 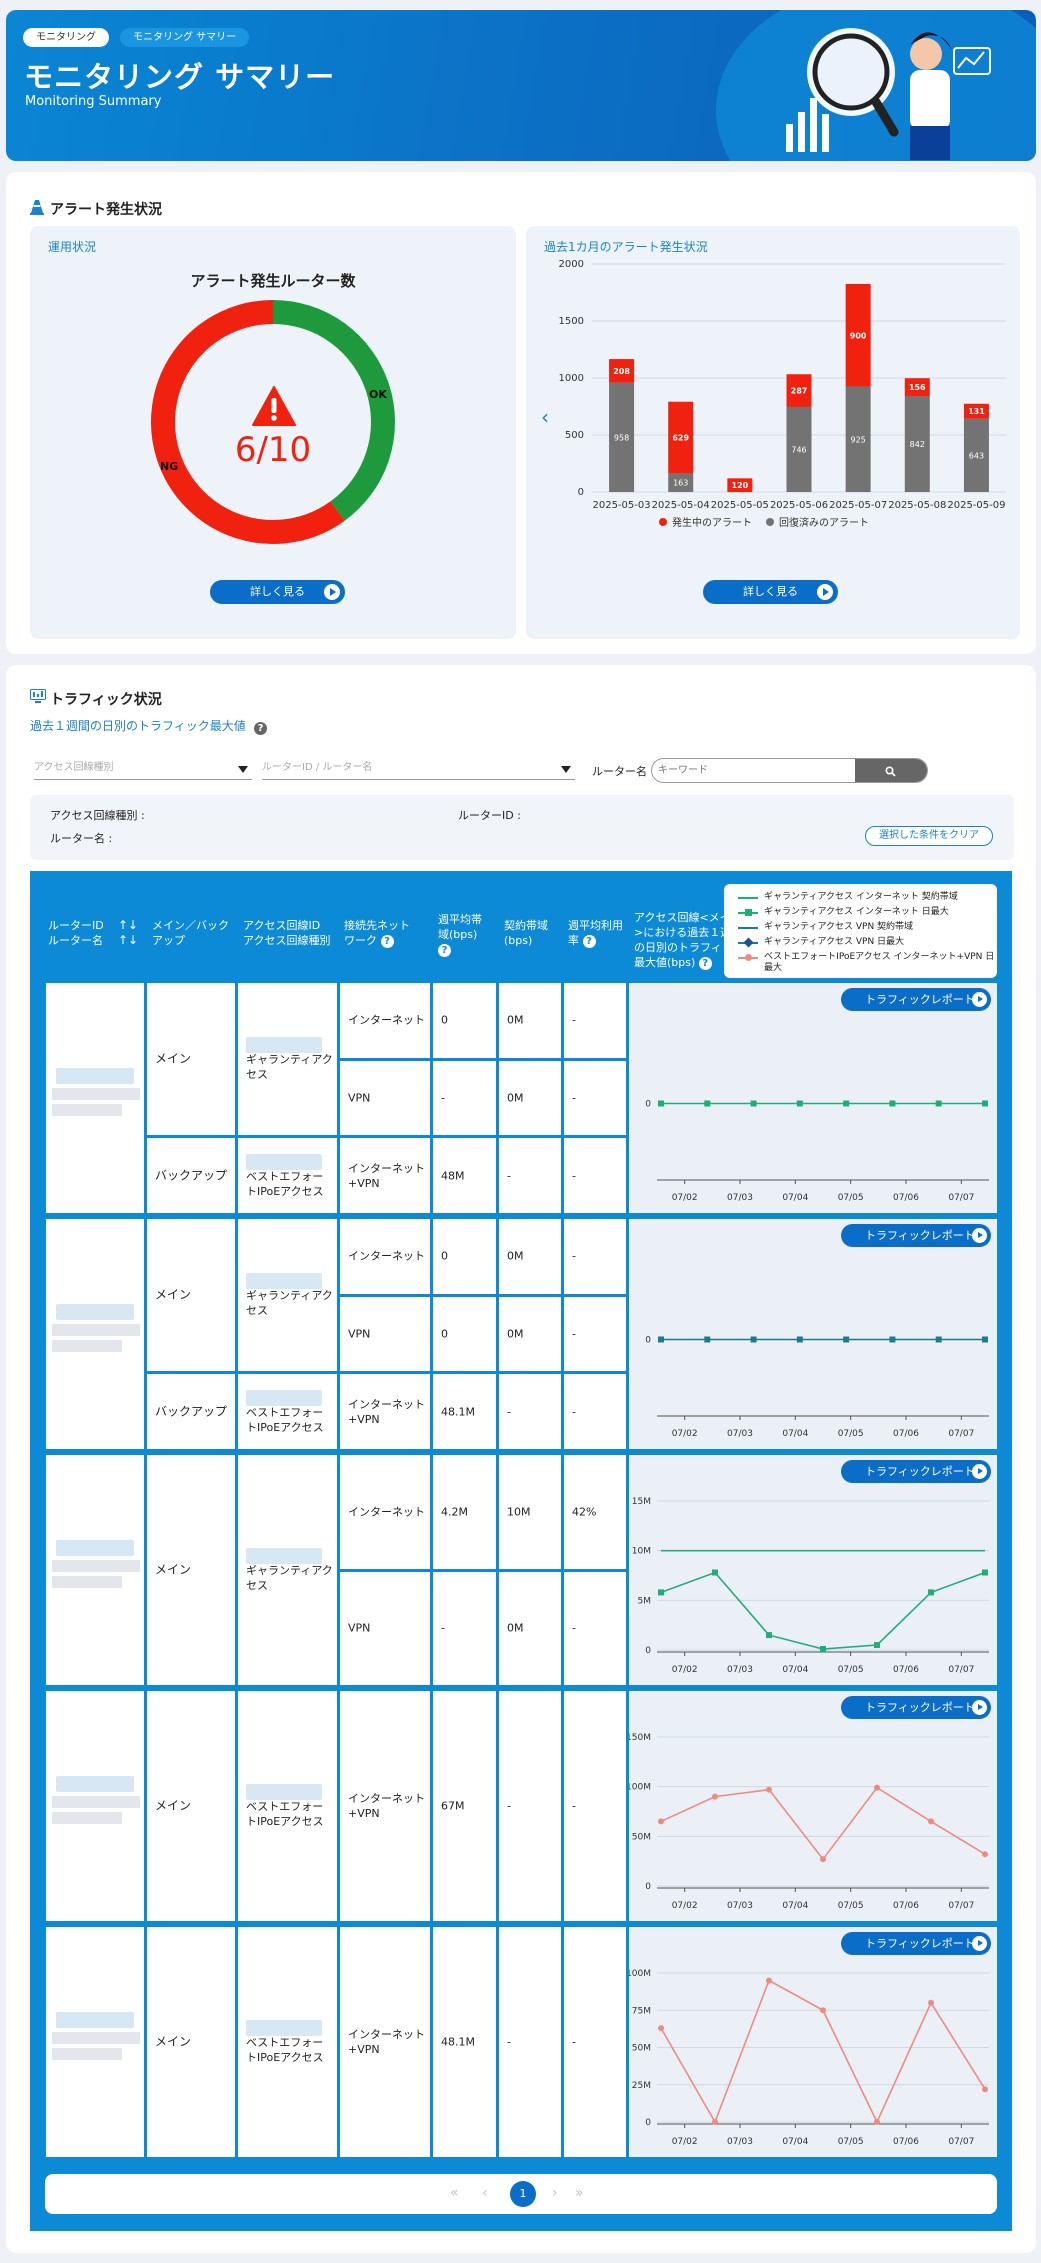 What do you see at coordinates (891, 770) in the screenshot?
I see `search-button` at bounding box center [891, 770].